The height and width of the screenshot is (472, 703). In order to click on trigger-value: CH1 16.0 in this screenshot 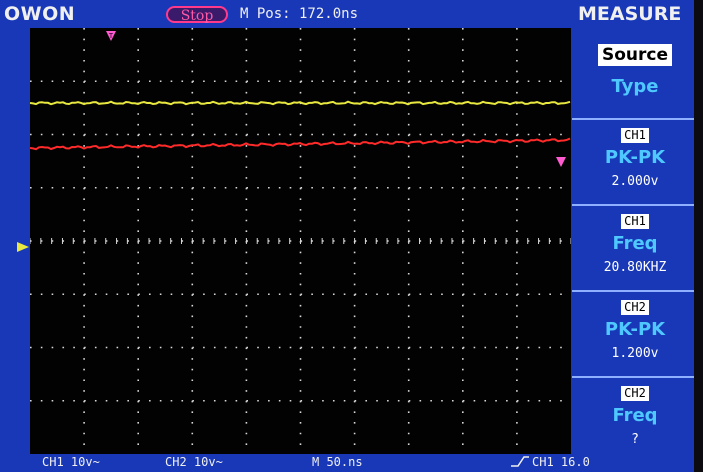, I will do `click(561, 462)`.